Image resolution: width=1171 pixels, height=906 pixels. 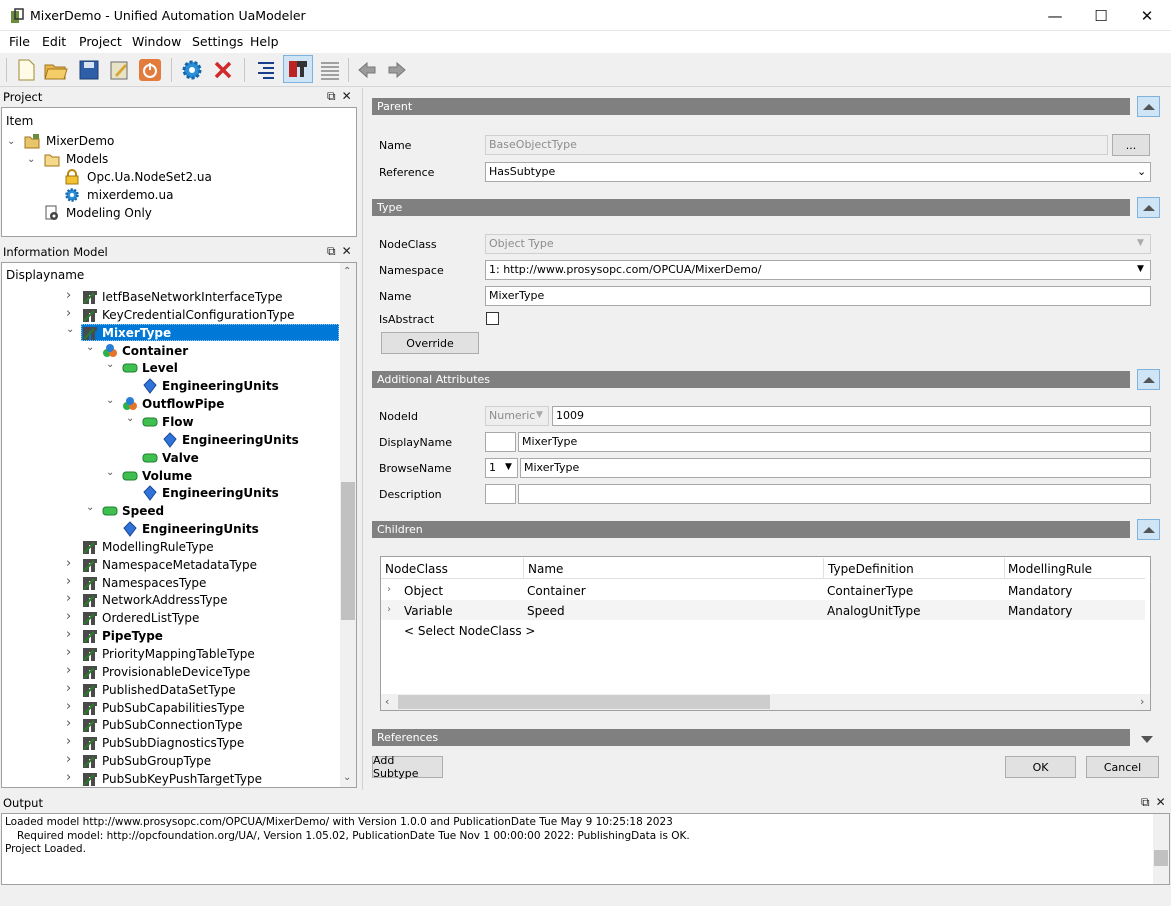 I want to click on tree-item: ModellingRuleType, so click(x=158, y=547).